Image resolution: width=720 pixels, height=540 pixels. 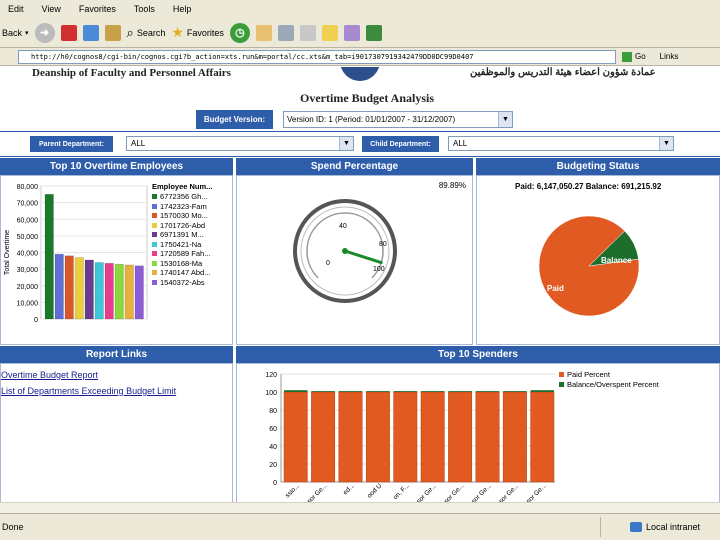 What do you see at coordinates (44, 32) in the screenshot?
I see `forward-icon: ➜` at bounding box center [44, 32].